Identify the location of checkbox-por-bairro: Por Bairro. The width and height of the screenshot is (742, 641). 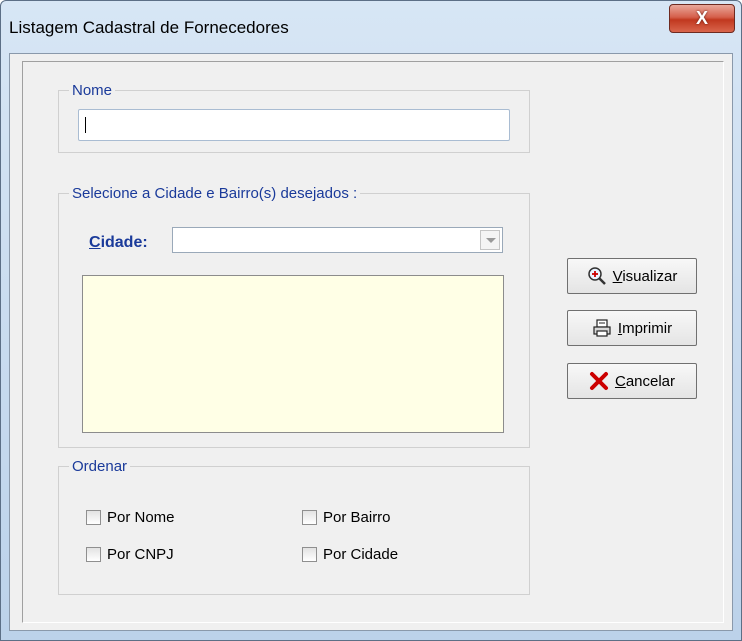
(346, 517).